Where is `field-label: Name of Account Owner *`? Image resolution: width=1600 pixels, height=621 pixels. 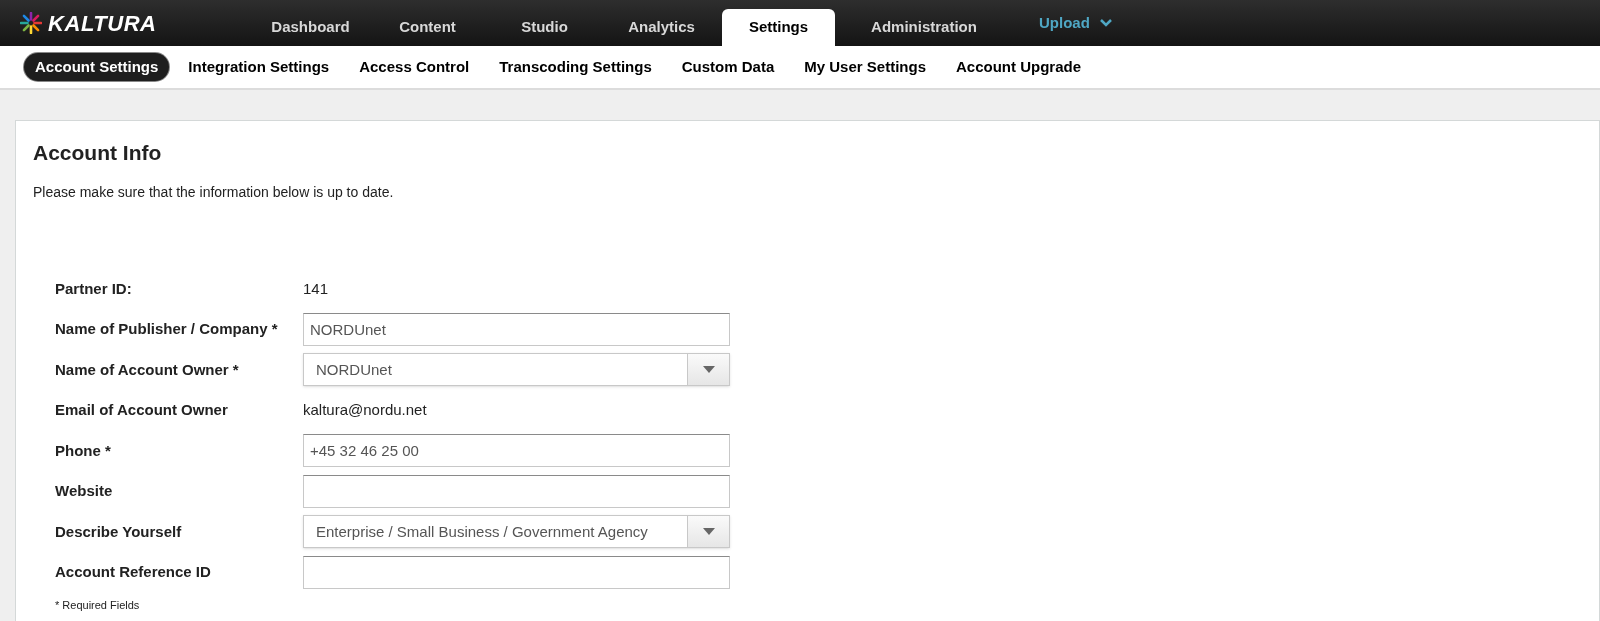 field-label: Name of Account Owner * is located at coordinates (147, 369).